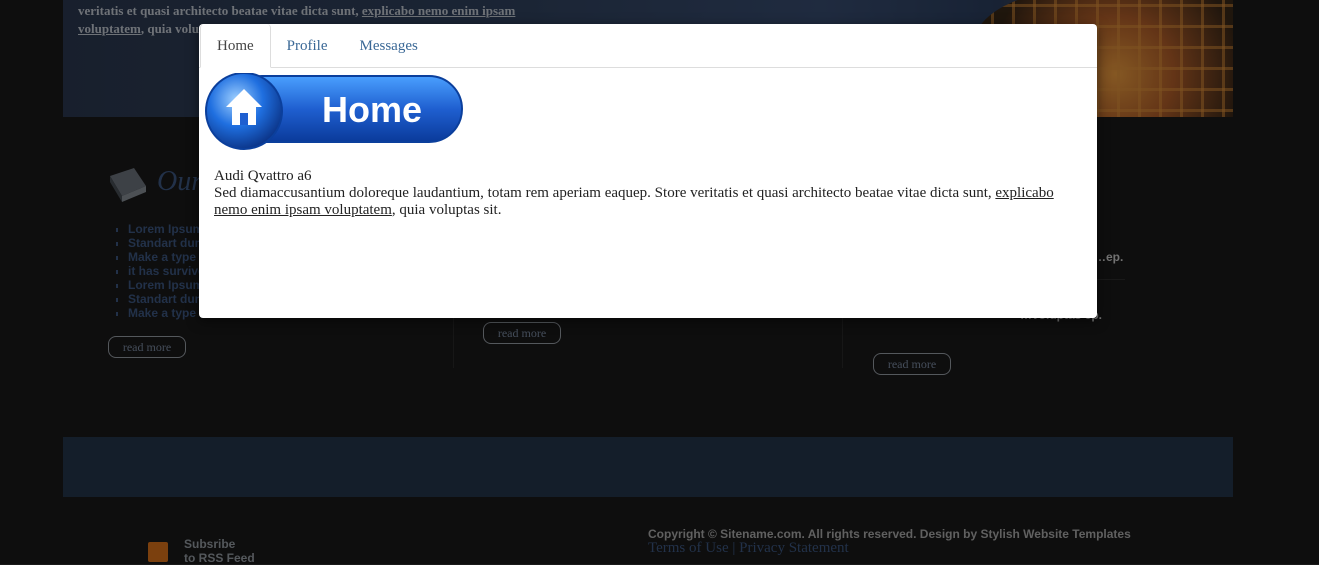 This screenshot has height=565, width=1319. I want to click on tab-bar: Home Profile Messages, so click(648, 46).